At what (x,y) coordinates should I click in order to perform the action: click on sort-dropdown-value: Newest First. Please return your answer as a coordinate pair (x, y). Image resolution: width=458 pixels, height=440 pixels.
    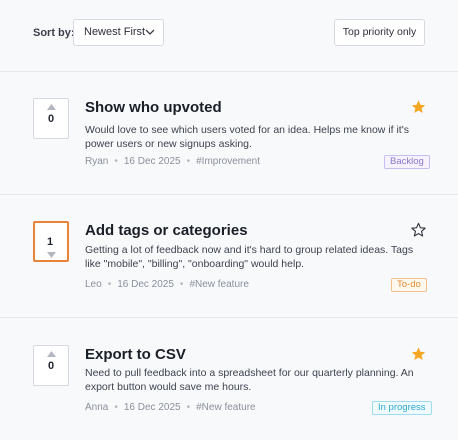
    Looking at the image, I should click on (115, 32).